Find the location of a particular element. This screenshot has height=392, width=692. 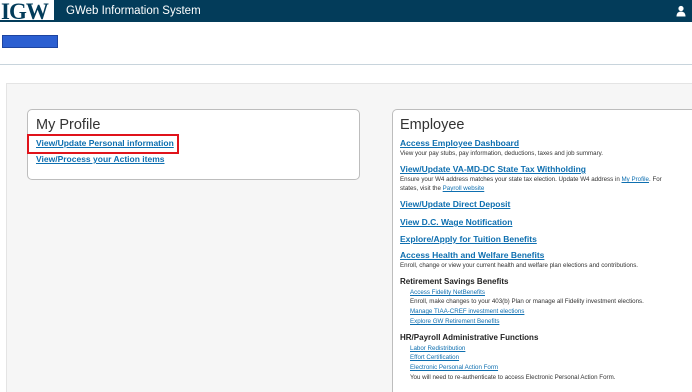

system-title: GWeb Information System is located at coordinates (133, 11).